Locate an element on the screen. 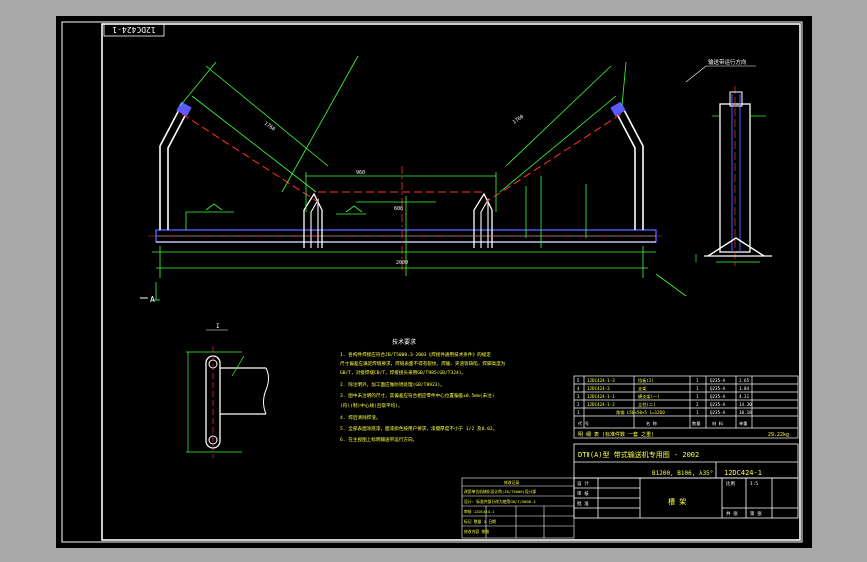 Image resolution: width=867 pixels, height=562 pixels. title-line: DTⅡ(A)型 带式输送机专用图 - 2002 is located at coordinates (638, 454).